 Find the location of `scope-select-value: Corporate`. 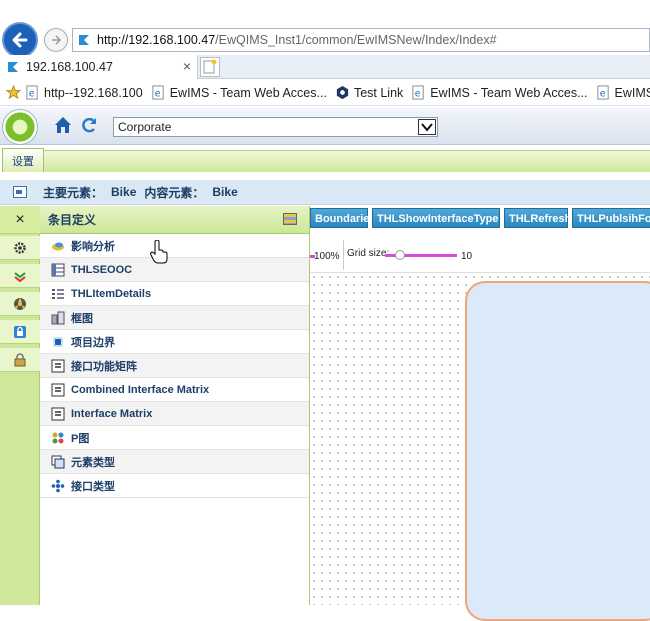

scope-select-value: Corporate is located at coordinates (145, 127).